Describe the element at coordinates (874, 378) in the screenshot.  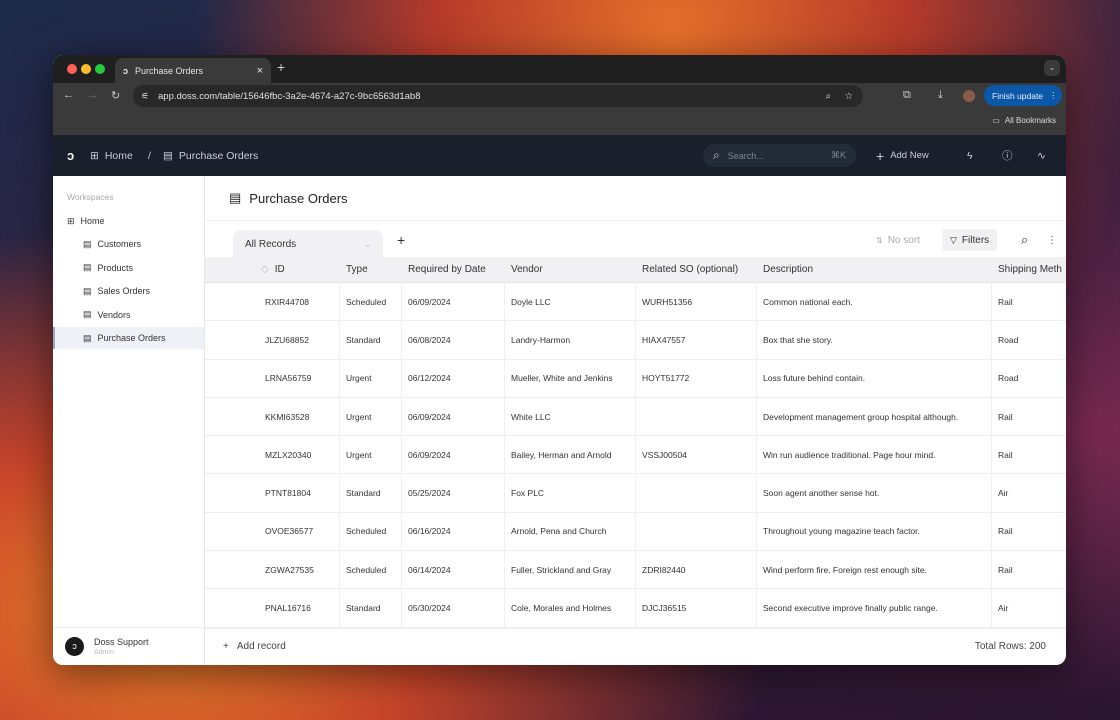
I see `table-cell: Loss future behind contain.` at that location.